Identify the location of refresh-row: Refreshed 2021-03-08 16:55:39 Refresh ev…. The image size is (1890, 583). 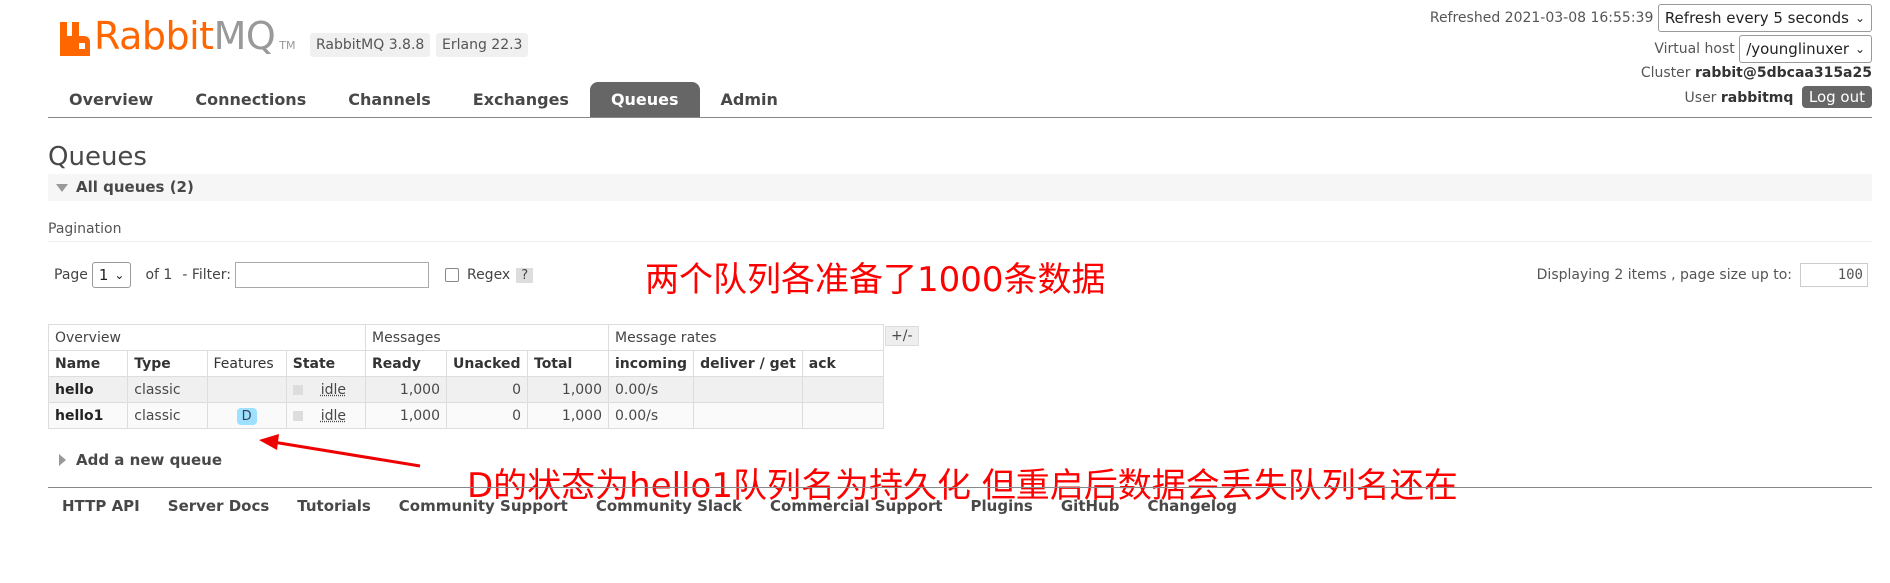
(1651, 18).